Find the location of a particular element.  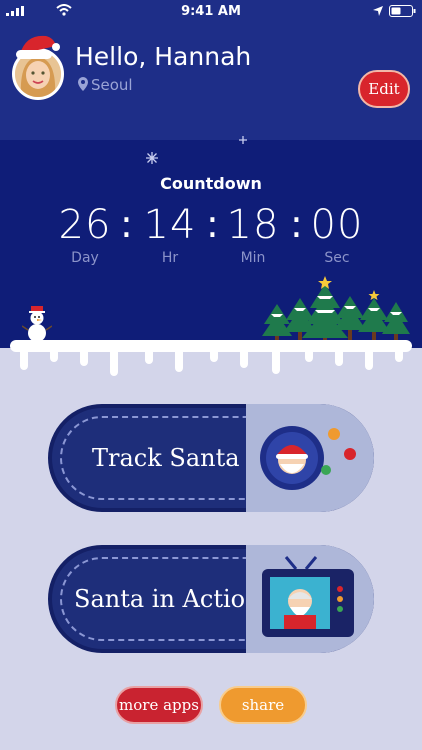

snow-ledge is located at coordinates (211, 358).